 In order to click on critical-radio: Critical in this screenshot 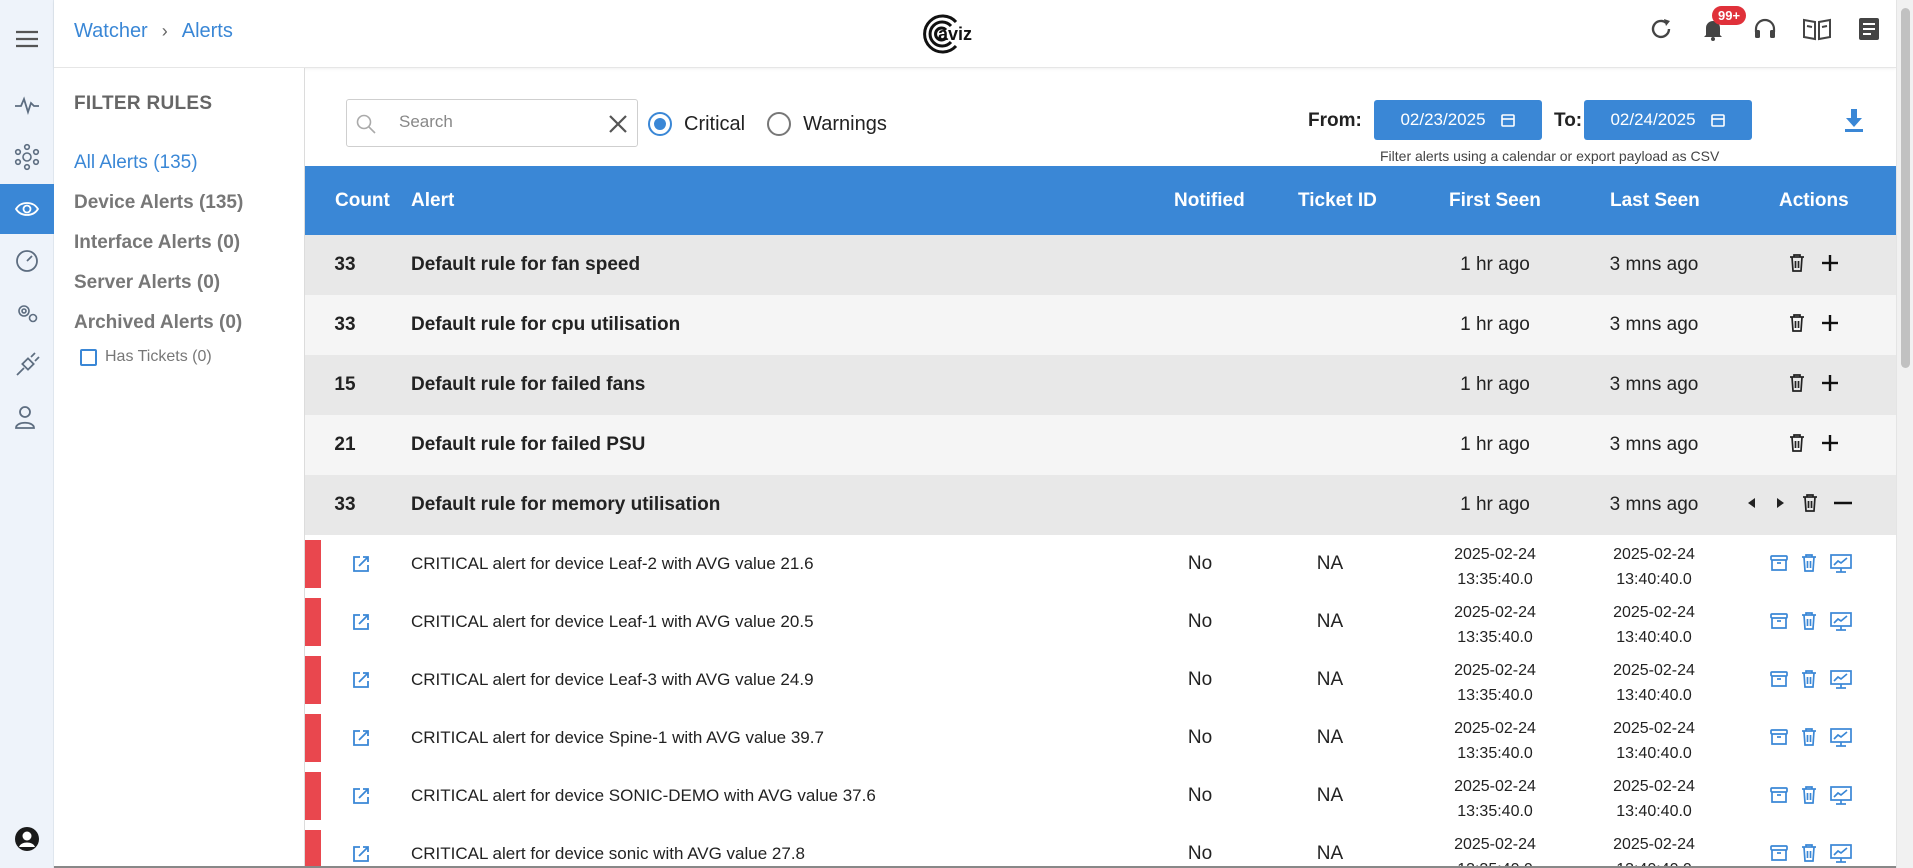, I will do `click(696, 124)`.